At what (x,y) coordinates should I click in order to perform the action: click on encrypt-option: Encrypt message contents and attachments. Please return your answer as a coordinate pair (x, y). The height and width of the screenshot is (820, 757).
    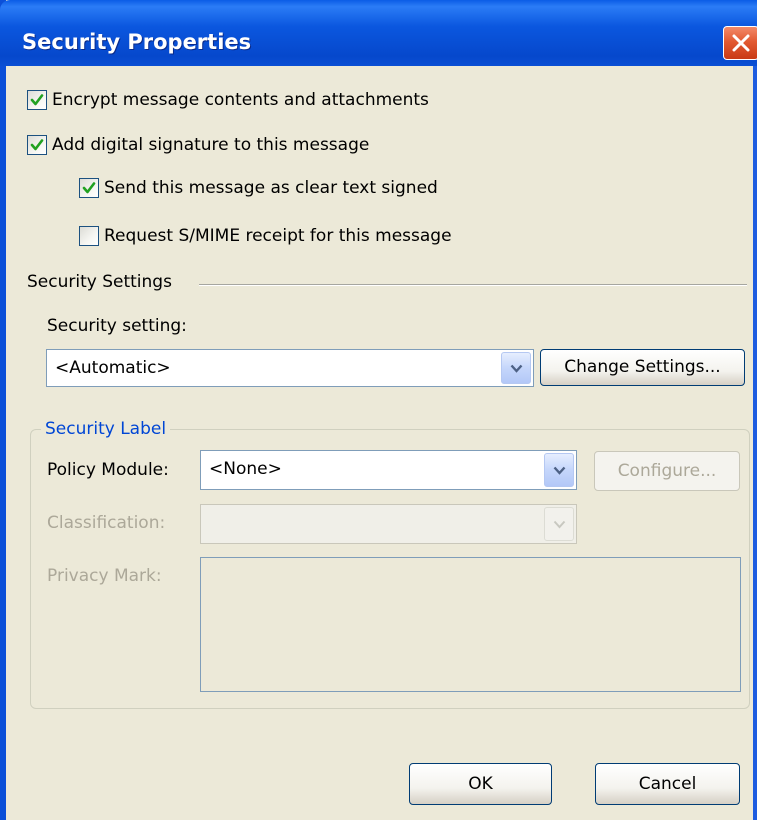
    Looking at the image, I should click on (228, 100).